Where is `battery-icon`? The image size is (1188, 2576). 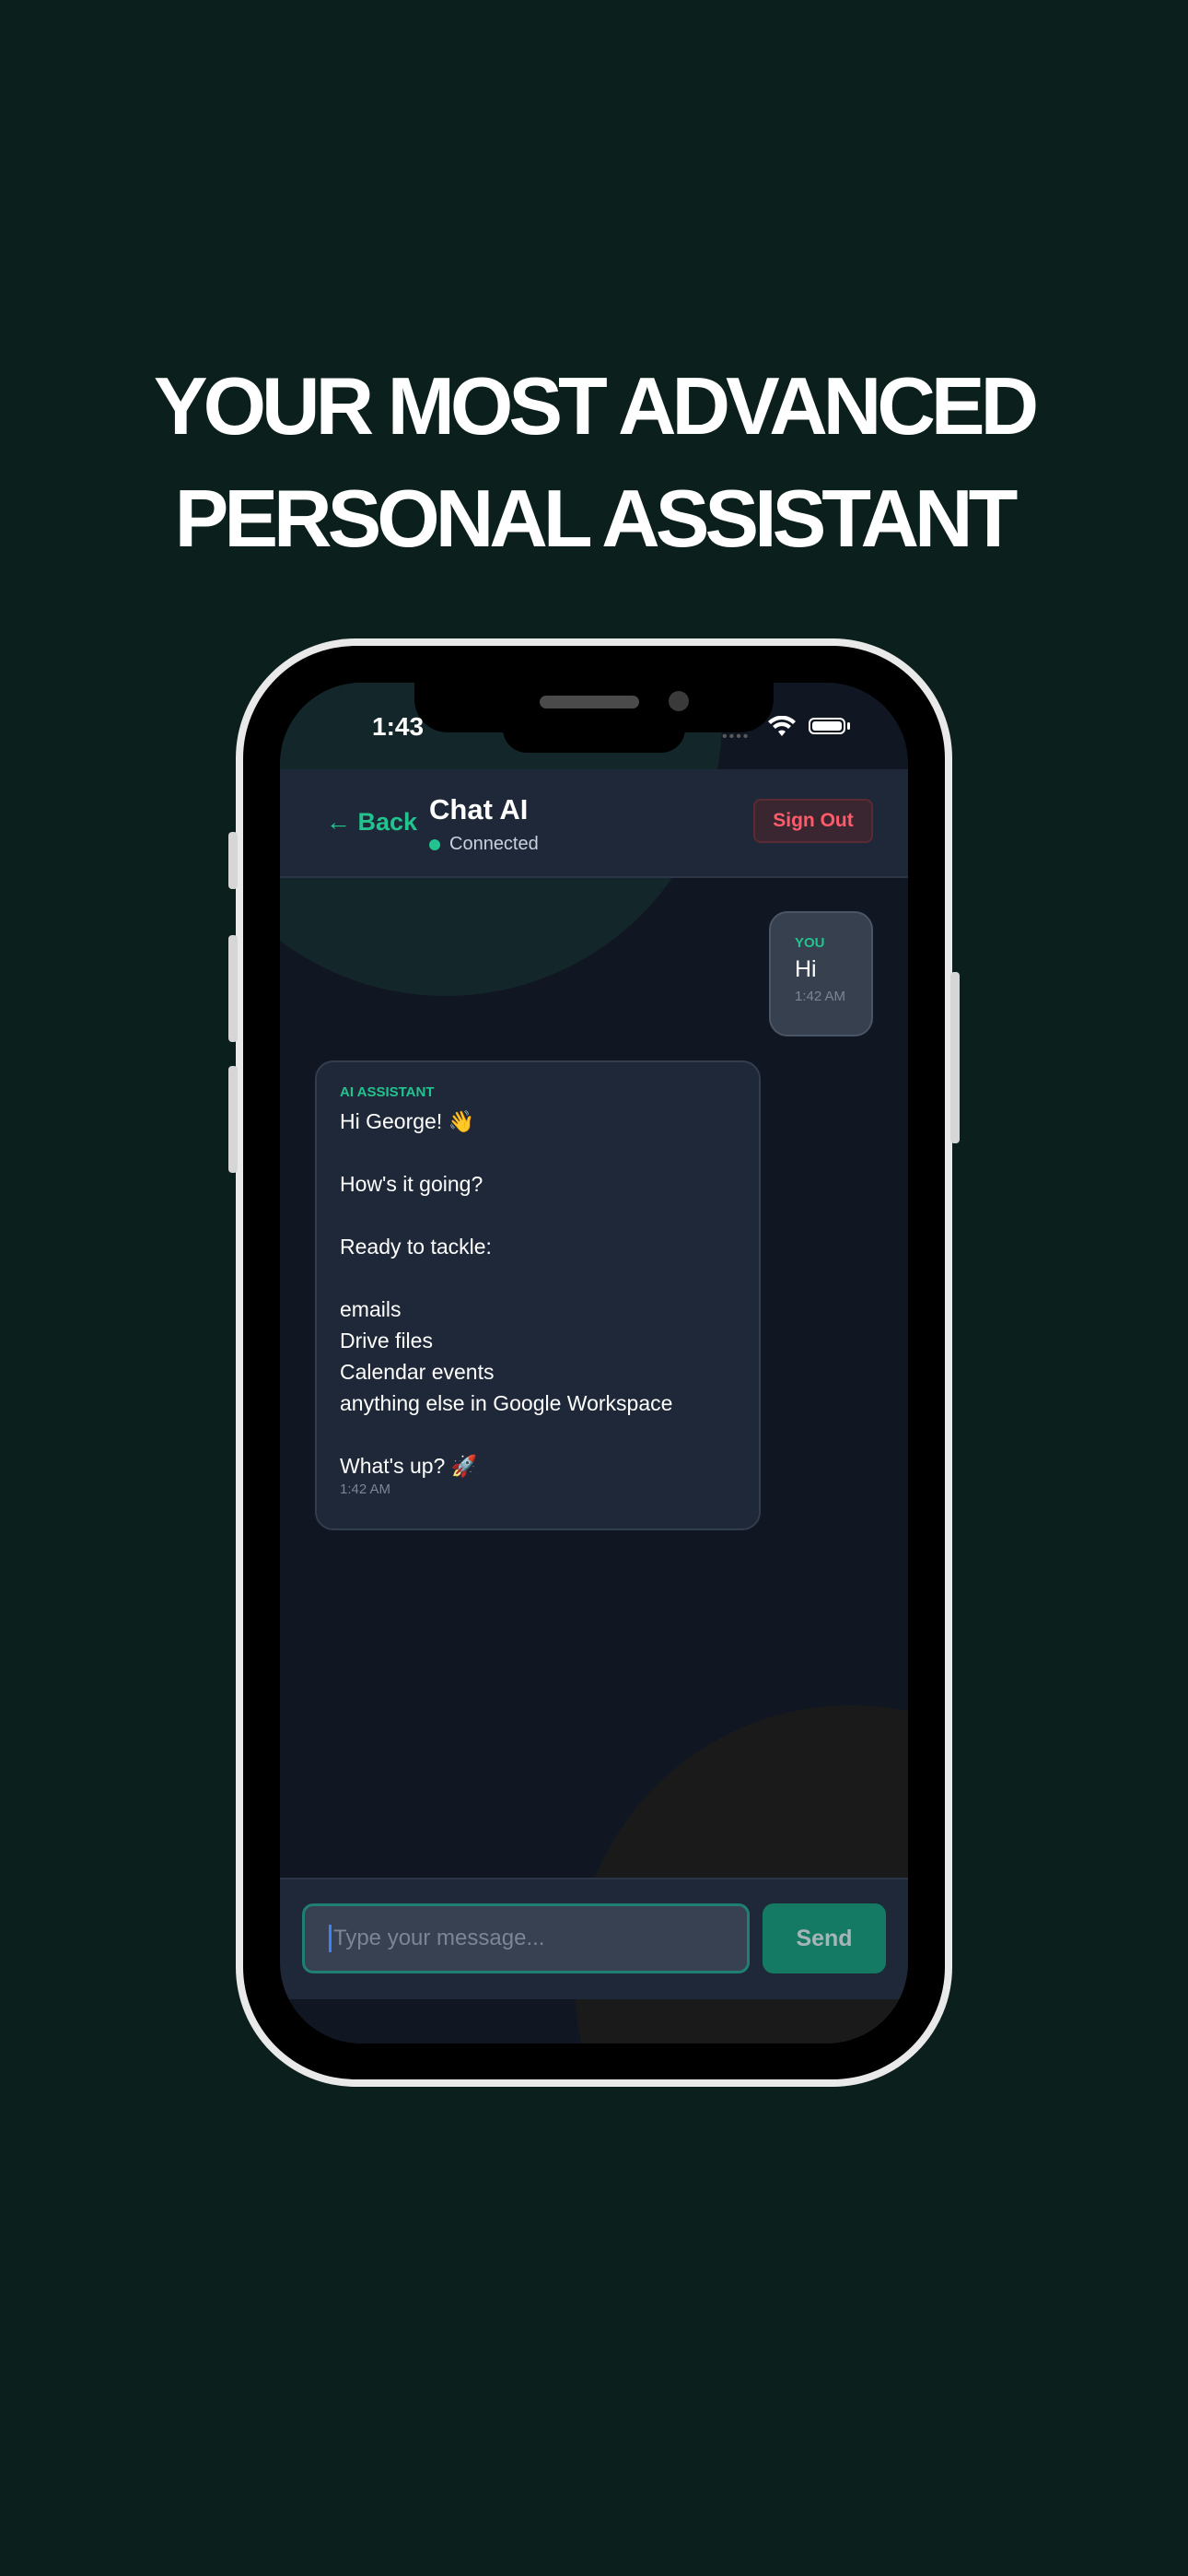 battery-icon is located at coordinates (827, 726).